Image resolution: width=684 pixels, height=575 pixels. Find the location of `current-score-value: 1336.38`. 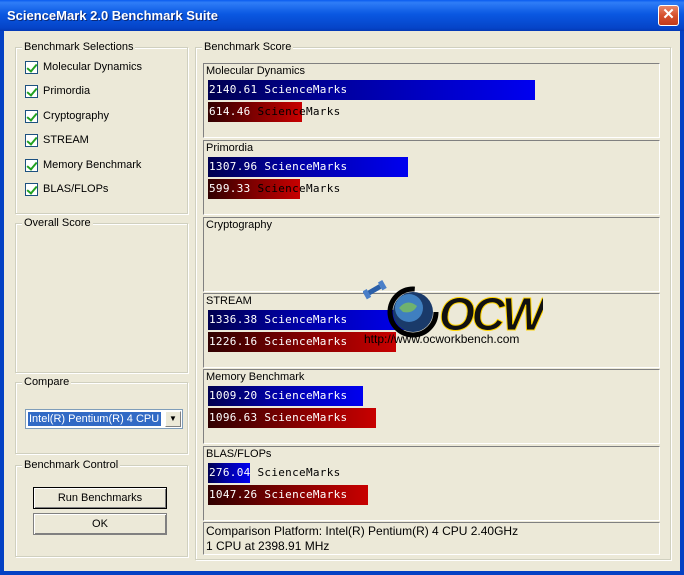

current-score-value: 1336.38 is located at coordinates (233, 319).